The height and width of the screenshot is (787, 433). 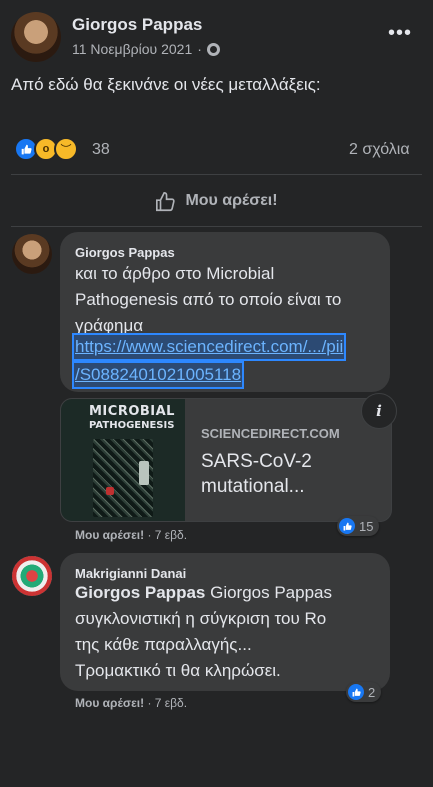 I want to click on comment-count: 2 σχόλια, so click(x=379, y=150).